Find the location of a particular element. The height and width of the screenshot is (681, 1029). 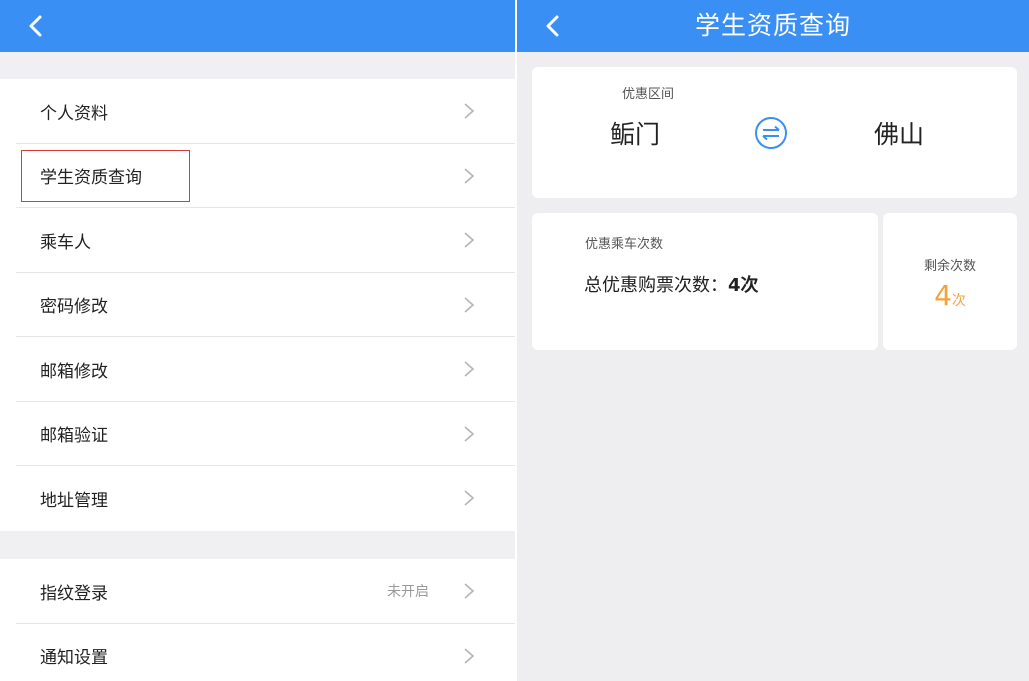

discount-rides-card: 优惠乘车次数 总优惠购票次数：4次 is located at coordinates (705, 281).